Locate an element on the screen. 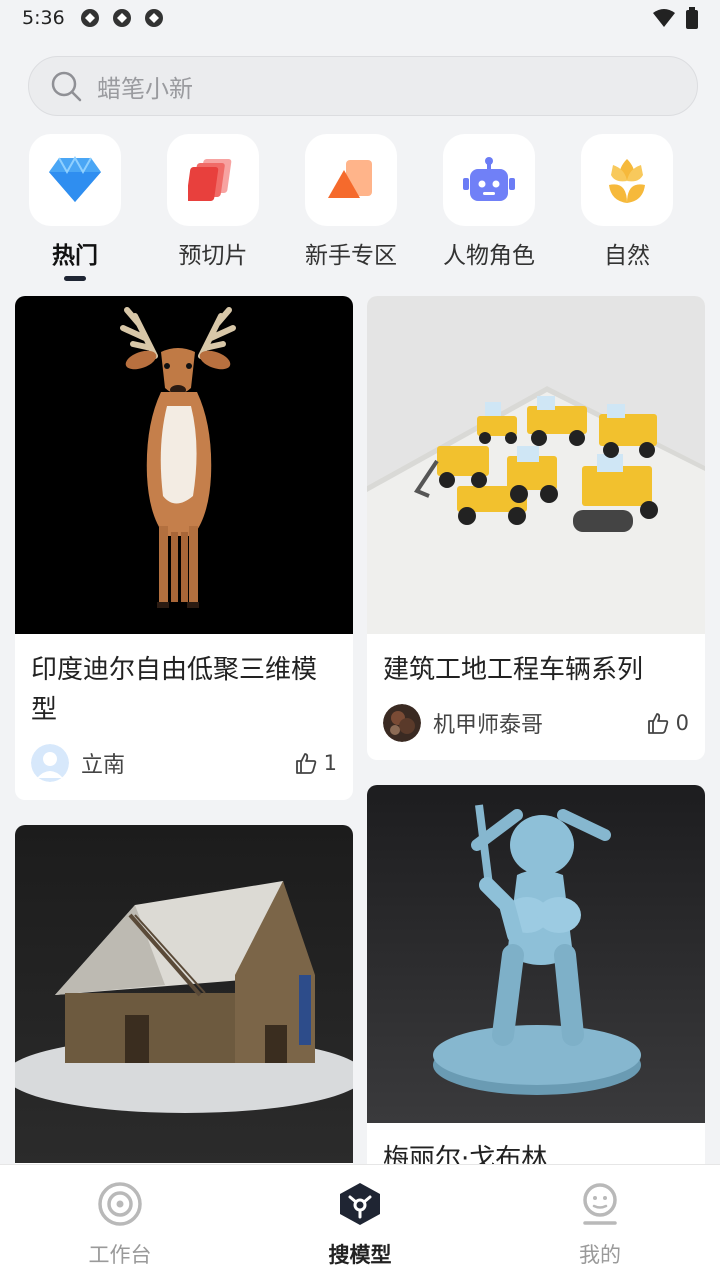 Image resolution: width=720 pixels, height=1280 pixels. category-label: 预切片 is located at coordinates (213, 256).